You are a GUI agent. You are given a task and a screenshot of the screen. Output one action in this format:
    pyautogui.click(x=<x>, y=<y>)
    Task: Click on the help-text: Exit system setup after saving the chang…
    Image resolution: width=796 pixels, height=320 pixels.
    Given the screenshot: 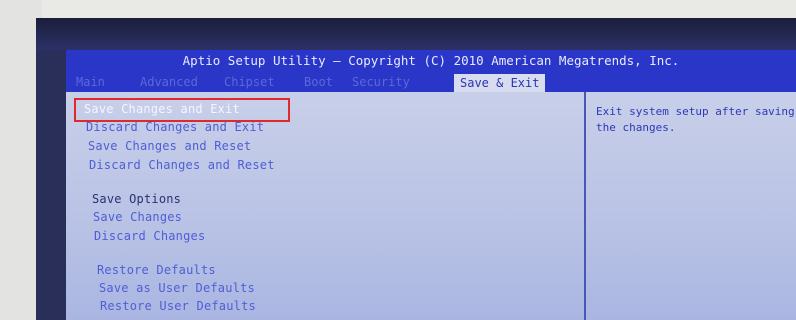 What is the action you would take?
    pyautogui.click(x=695, y=119)
    